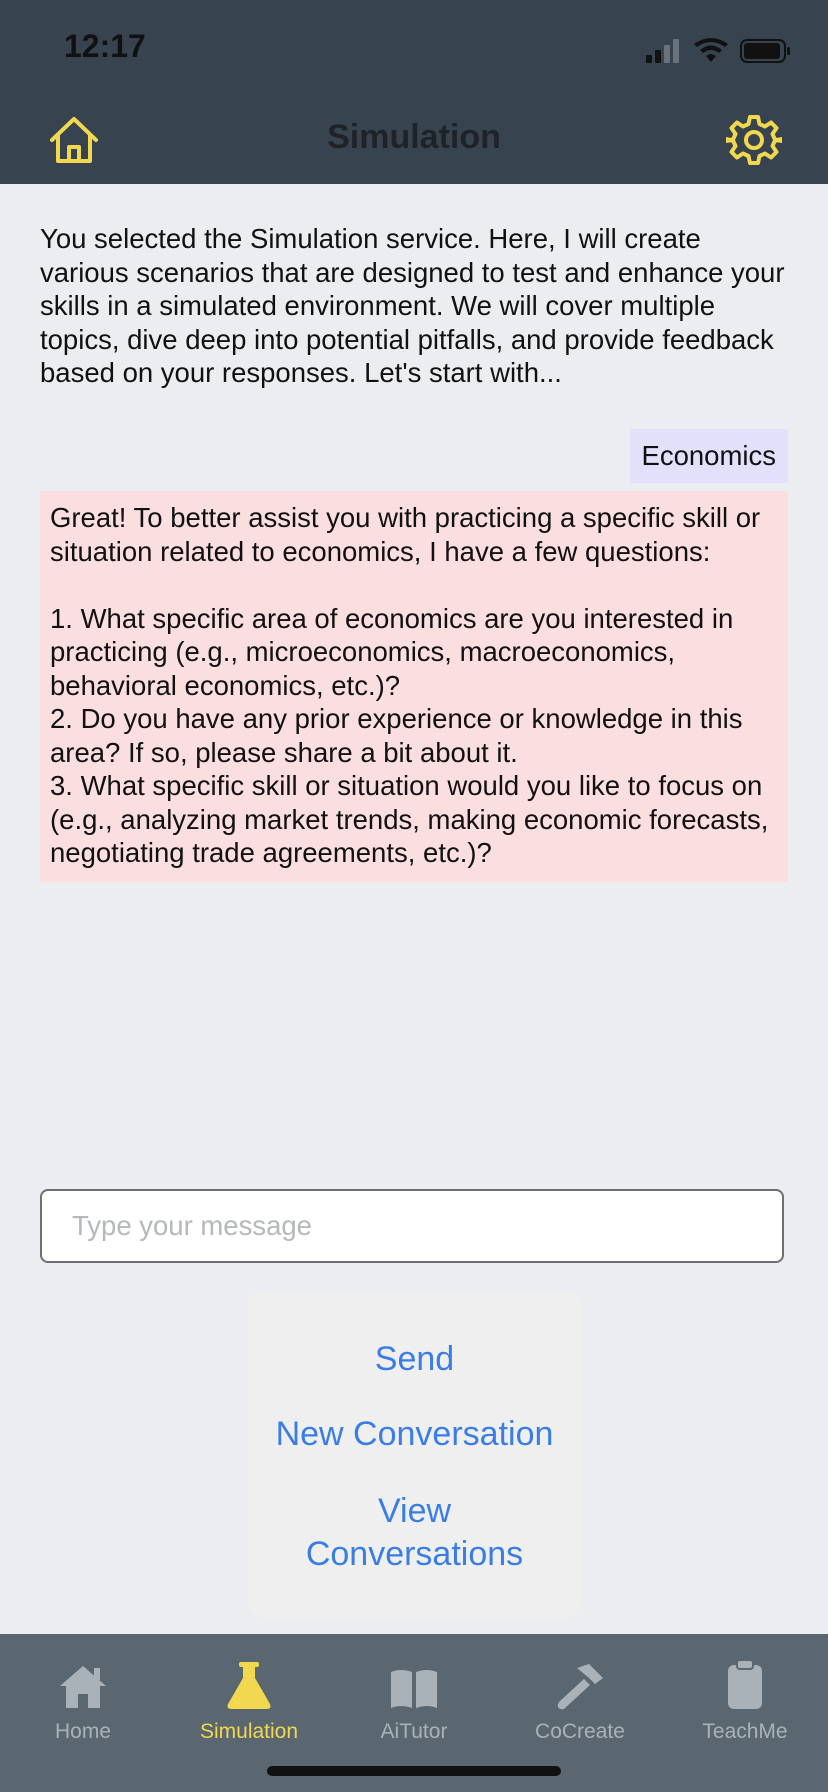  What do you see at coordinates (662, 51) in the screenshot?
I see `signal-icon` at bounding box center [662, 51].